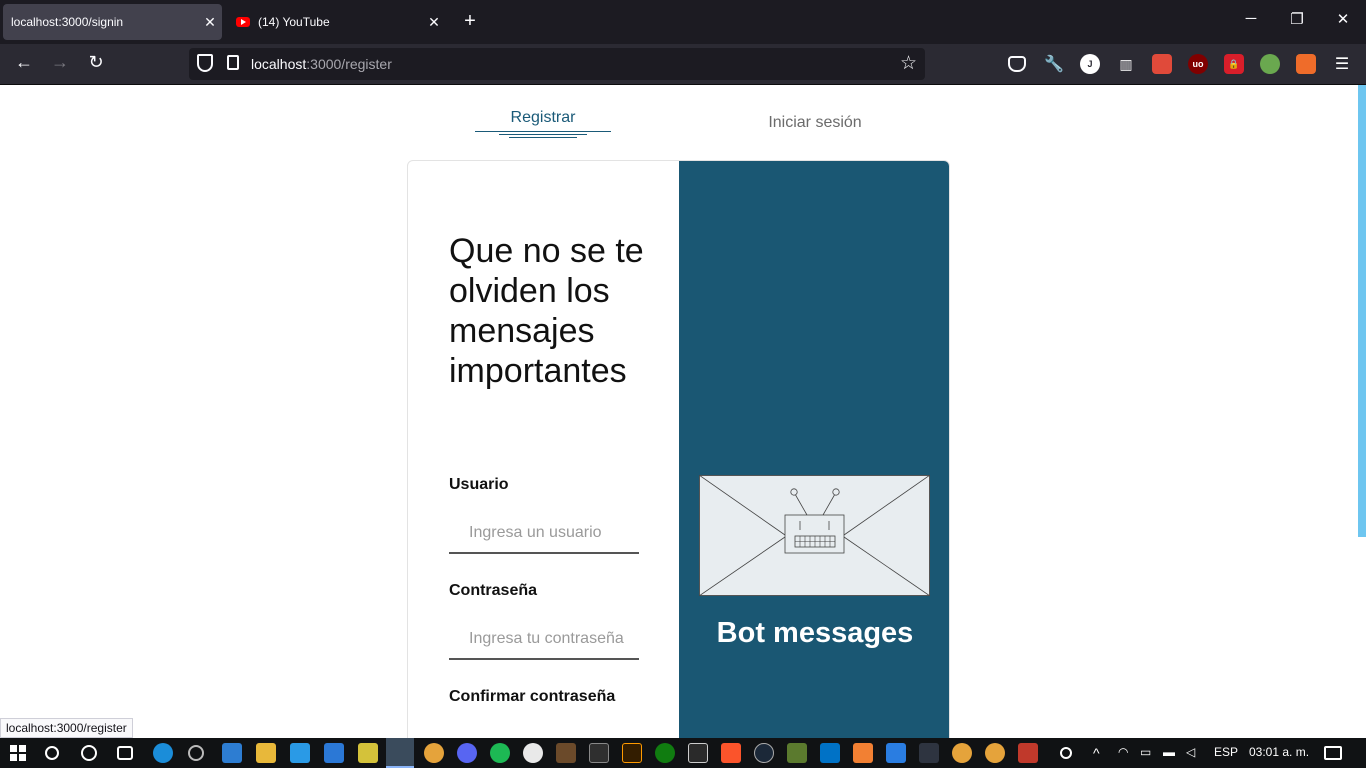 This screenshot has width=1366, height=768. I want to click on lock-extension-icon: 🔒, so click(1234, 64).